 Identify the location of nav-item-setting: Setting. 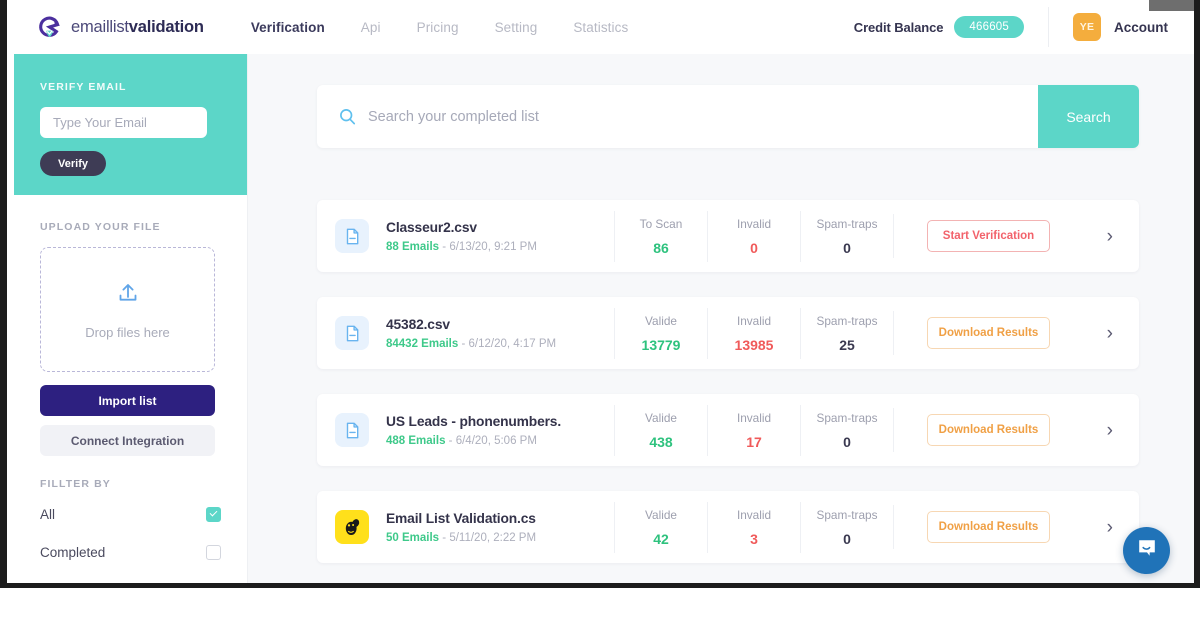
(516, 27).